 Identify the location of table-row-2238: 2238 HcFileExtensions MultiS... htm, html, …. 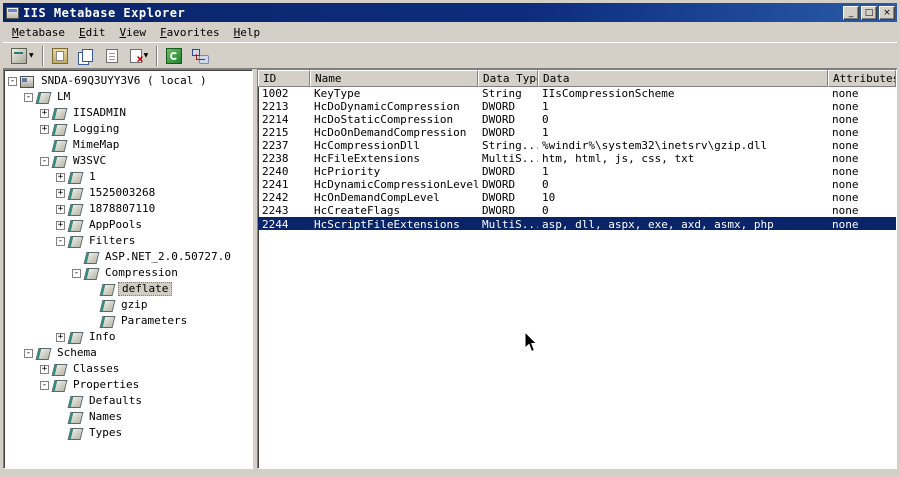
(577, 158).